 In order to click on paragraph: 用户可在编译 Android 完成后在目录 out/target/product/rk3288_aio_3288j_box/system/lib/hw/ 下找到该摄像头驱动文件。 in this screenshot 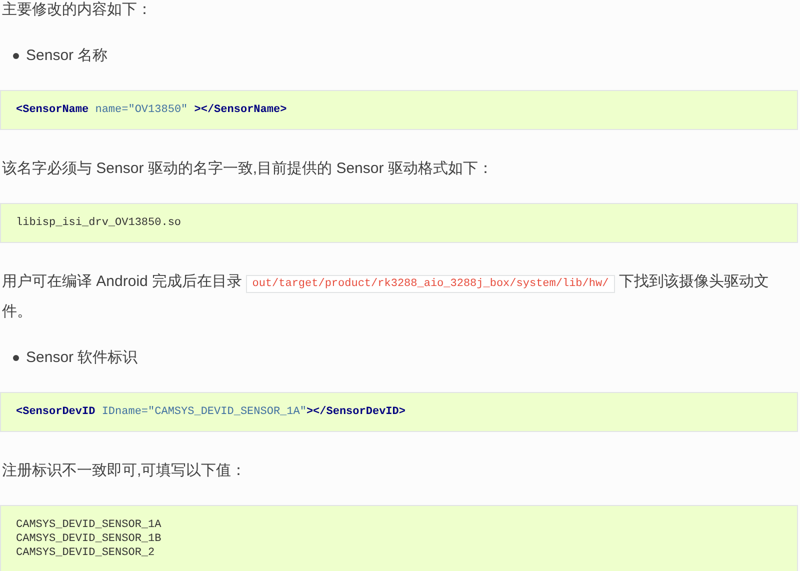, I will do `click(385, 297)`.